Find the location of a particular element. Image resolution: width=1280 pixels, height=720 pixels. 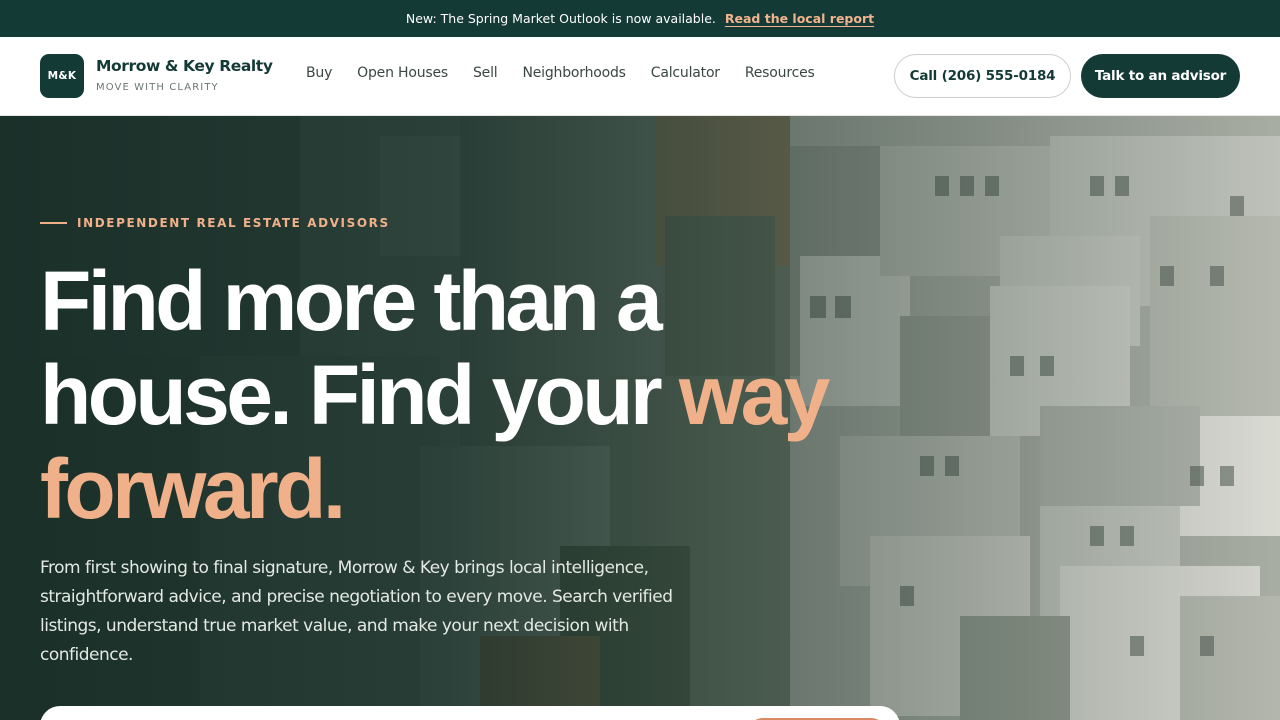

headline-accent-forward: forward. is located at coordinates (193, 489).